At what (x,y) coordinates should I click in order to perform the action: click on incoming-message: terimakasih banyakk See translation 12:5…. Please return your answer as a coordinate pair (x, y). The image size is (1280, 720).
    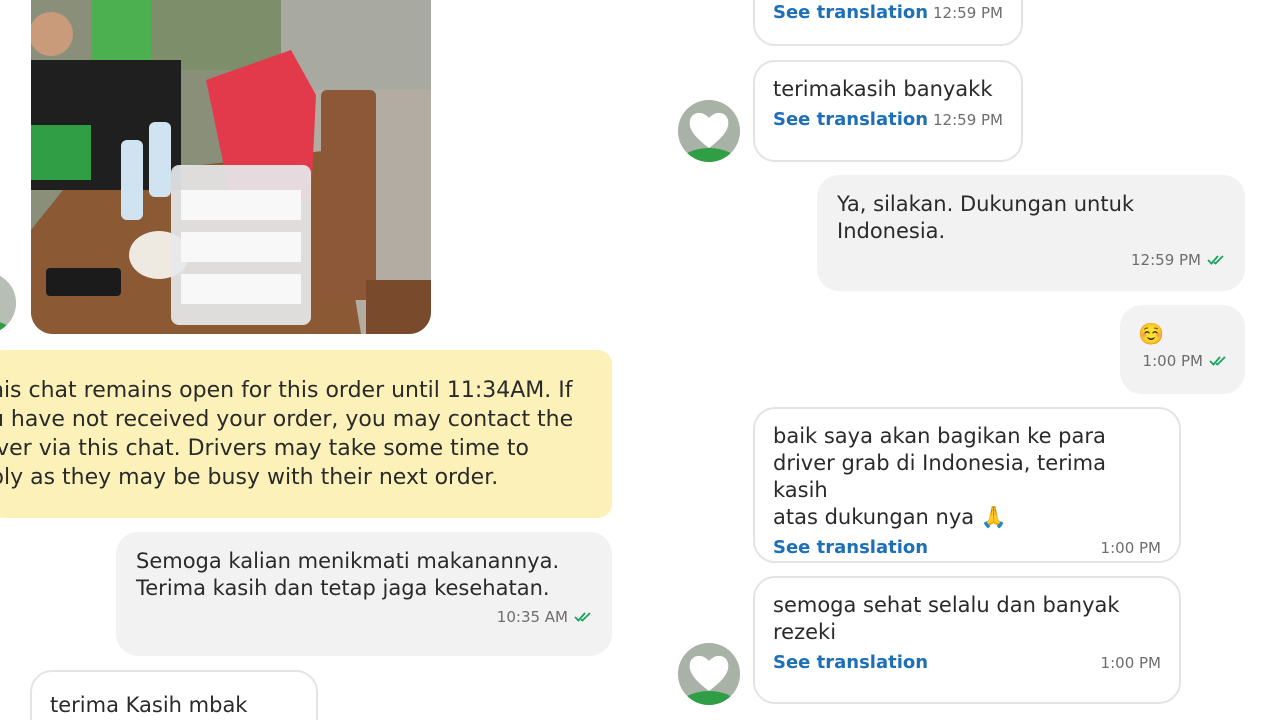
    Looking at the image, I should click on (888, 111).